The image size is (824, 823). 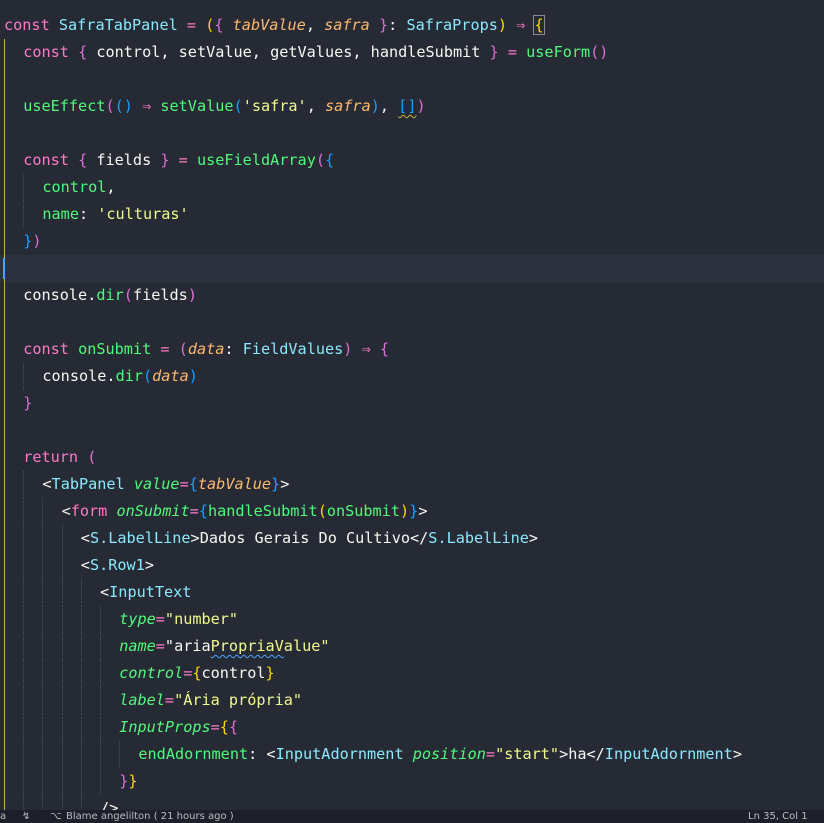 I want to click on code-text: const { fields } = useFieldArray({, so click(x=178, y=160).